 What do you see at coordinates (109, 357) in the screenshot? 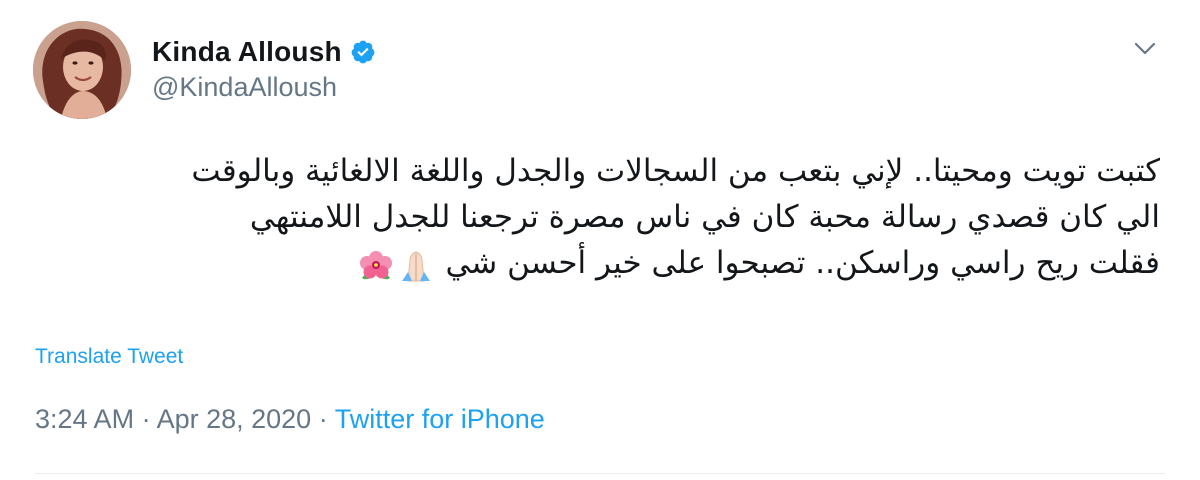
I see `translate-tweet-link: Translate Tweet` at bounding box center [109, 357].